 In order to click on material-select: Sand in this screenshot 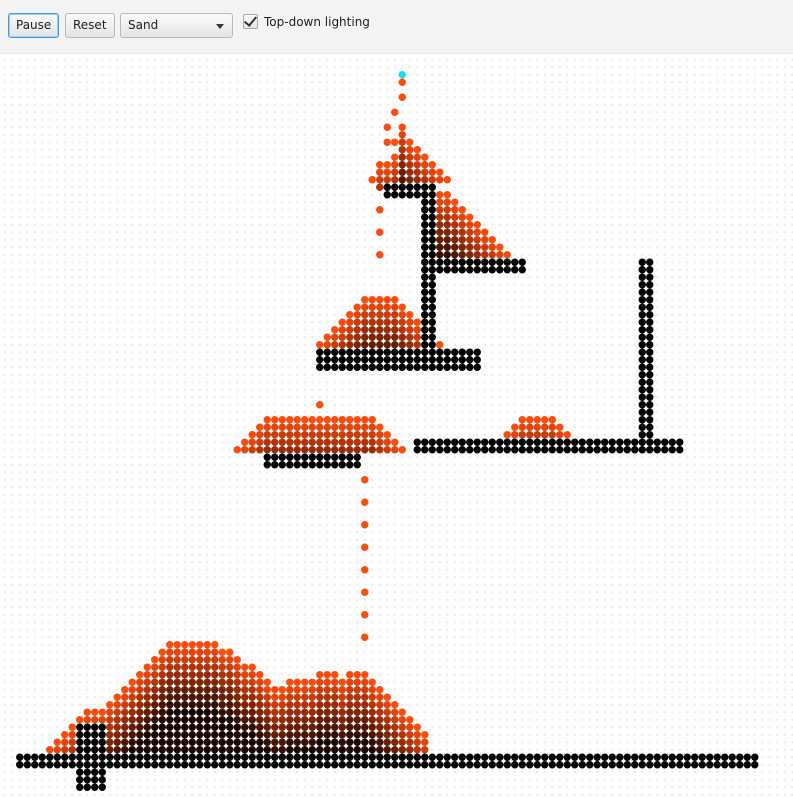, I will do `click(176, 25)`.